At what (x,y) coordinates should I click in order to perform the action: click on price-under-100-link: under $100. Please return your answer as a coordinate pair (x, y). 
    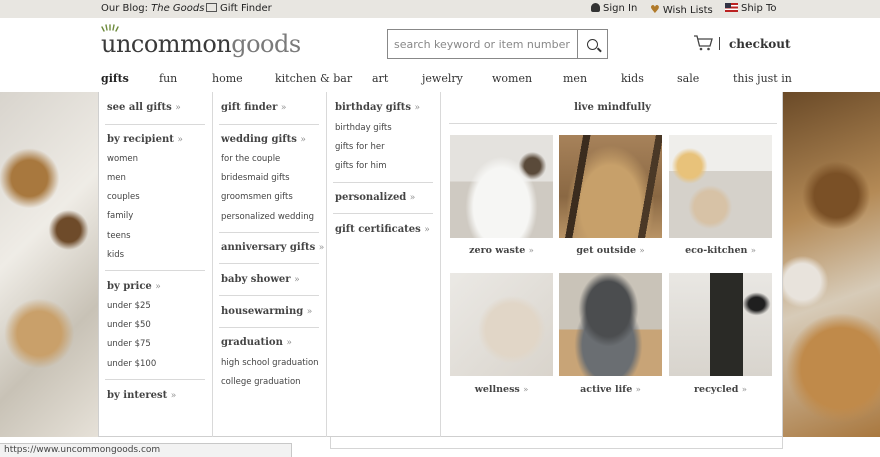
    Looking at the image, I should click on (131, 364).